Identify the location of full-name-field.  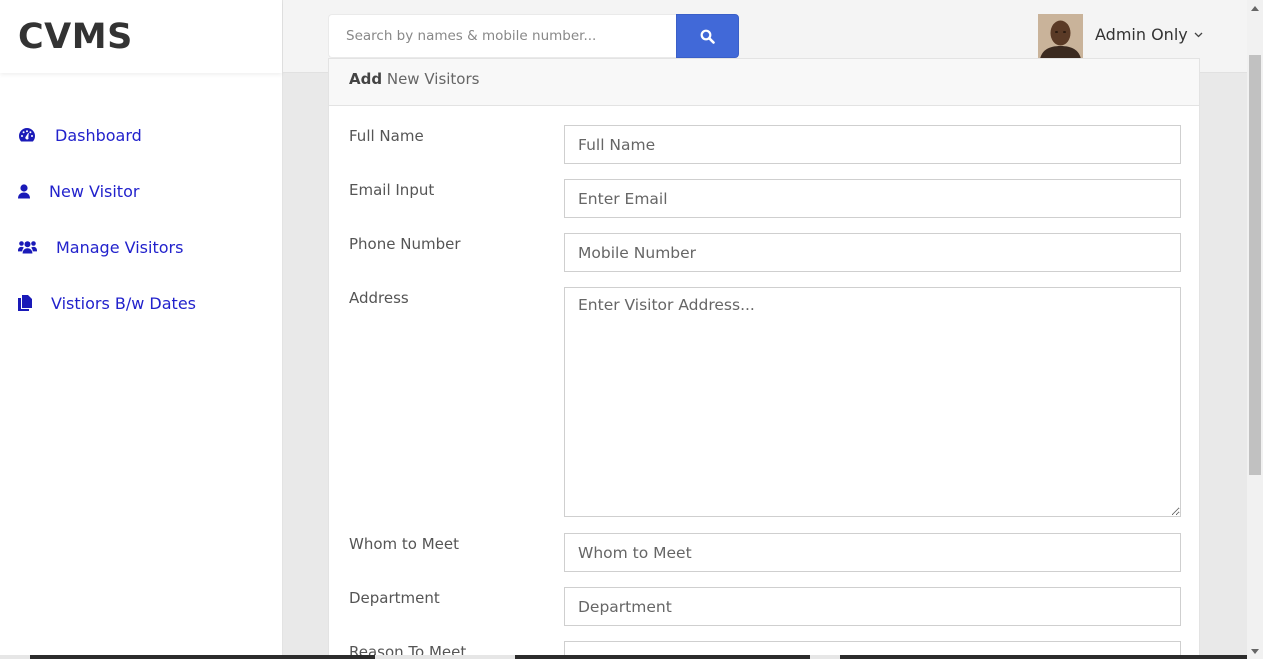
(872, 144).